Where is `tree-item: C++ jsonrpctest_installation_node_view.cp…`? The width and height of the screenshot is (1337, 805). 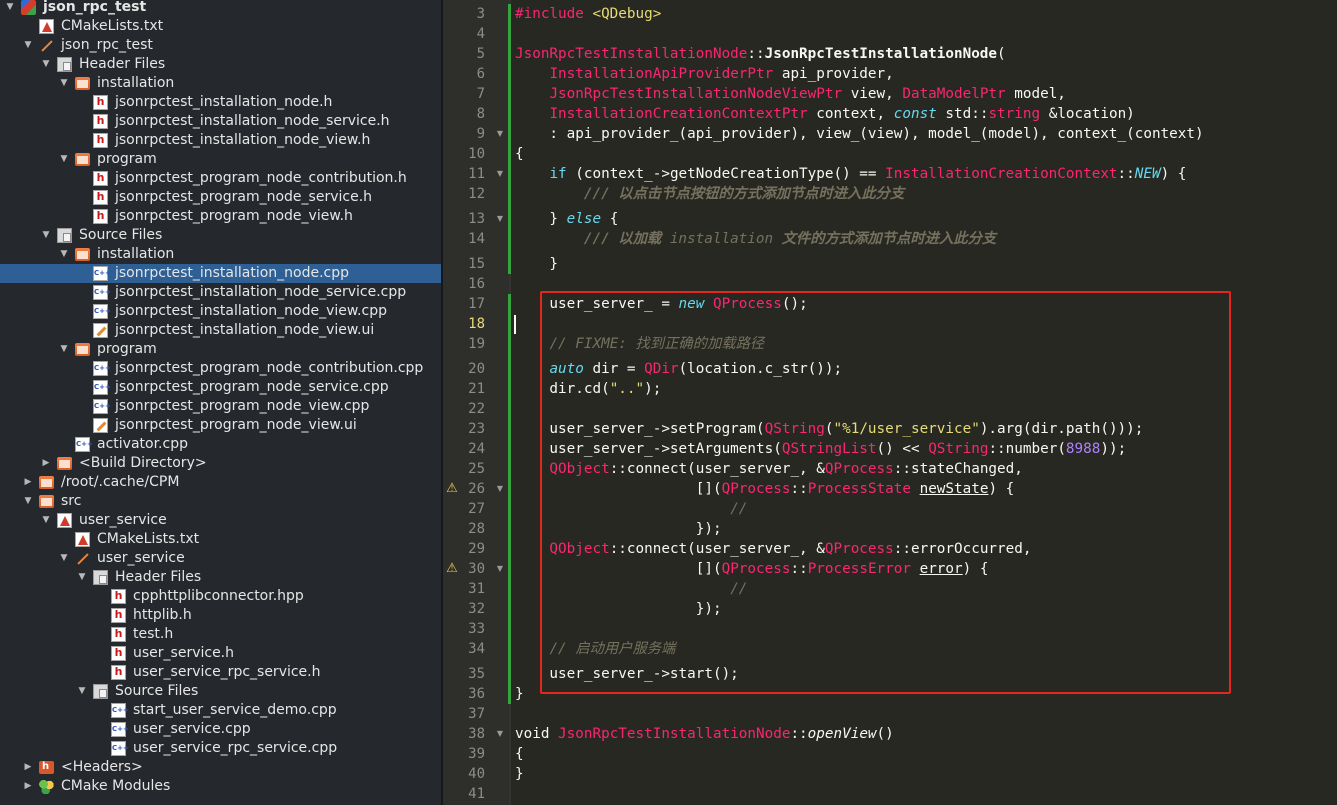
tree-item: C++ jsonrpctest_installation_node_view.cp… is located at coordinates (220, 311).